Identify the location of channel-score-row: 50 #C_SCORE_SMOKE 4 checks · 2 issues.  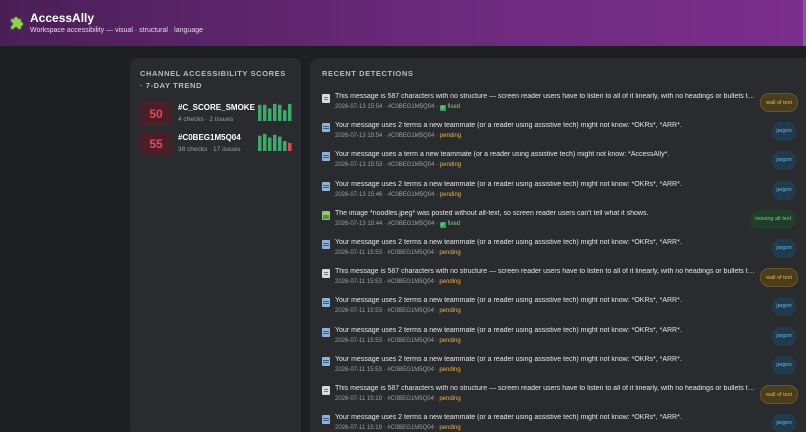
(216, 115).